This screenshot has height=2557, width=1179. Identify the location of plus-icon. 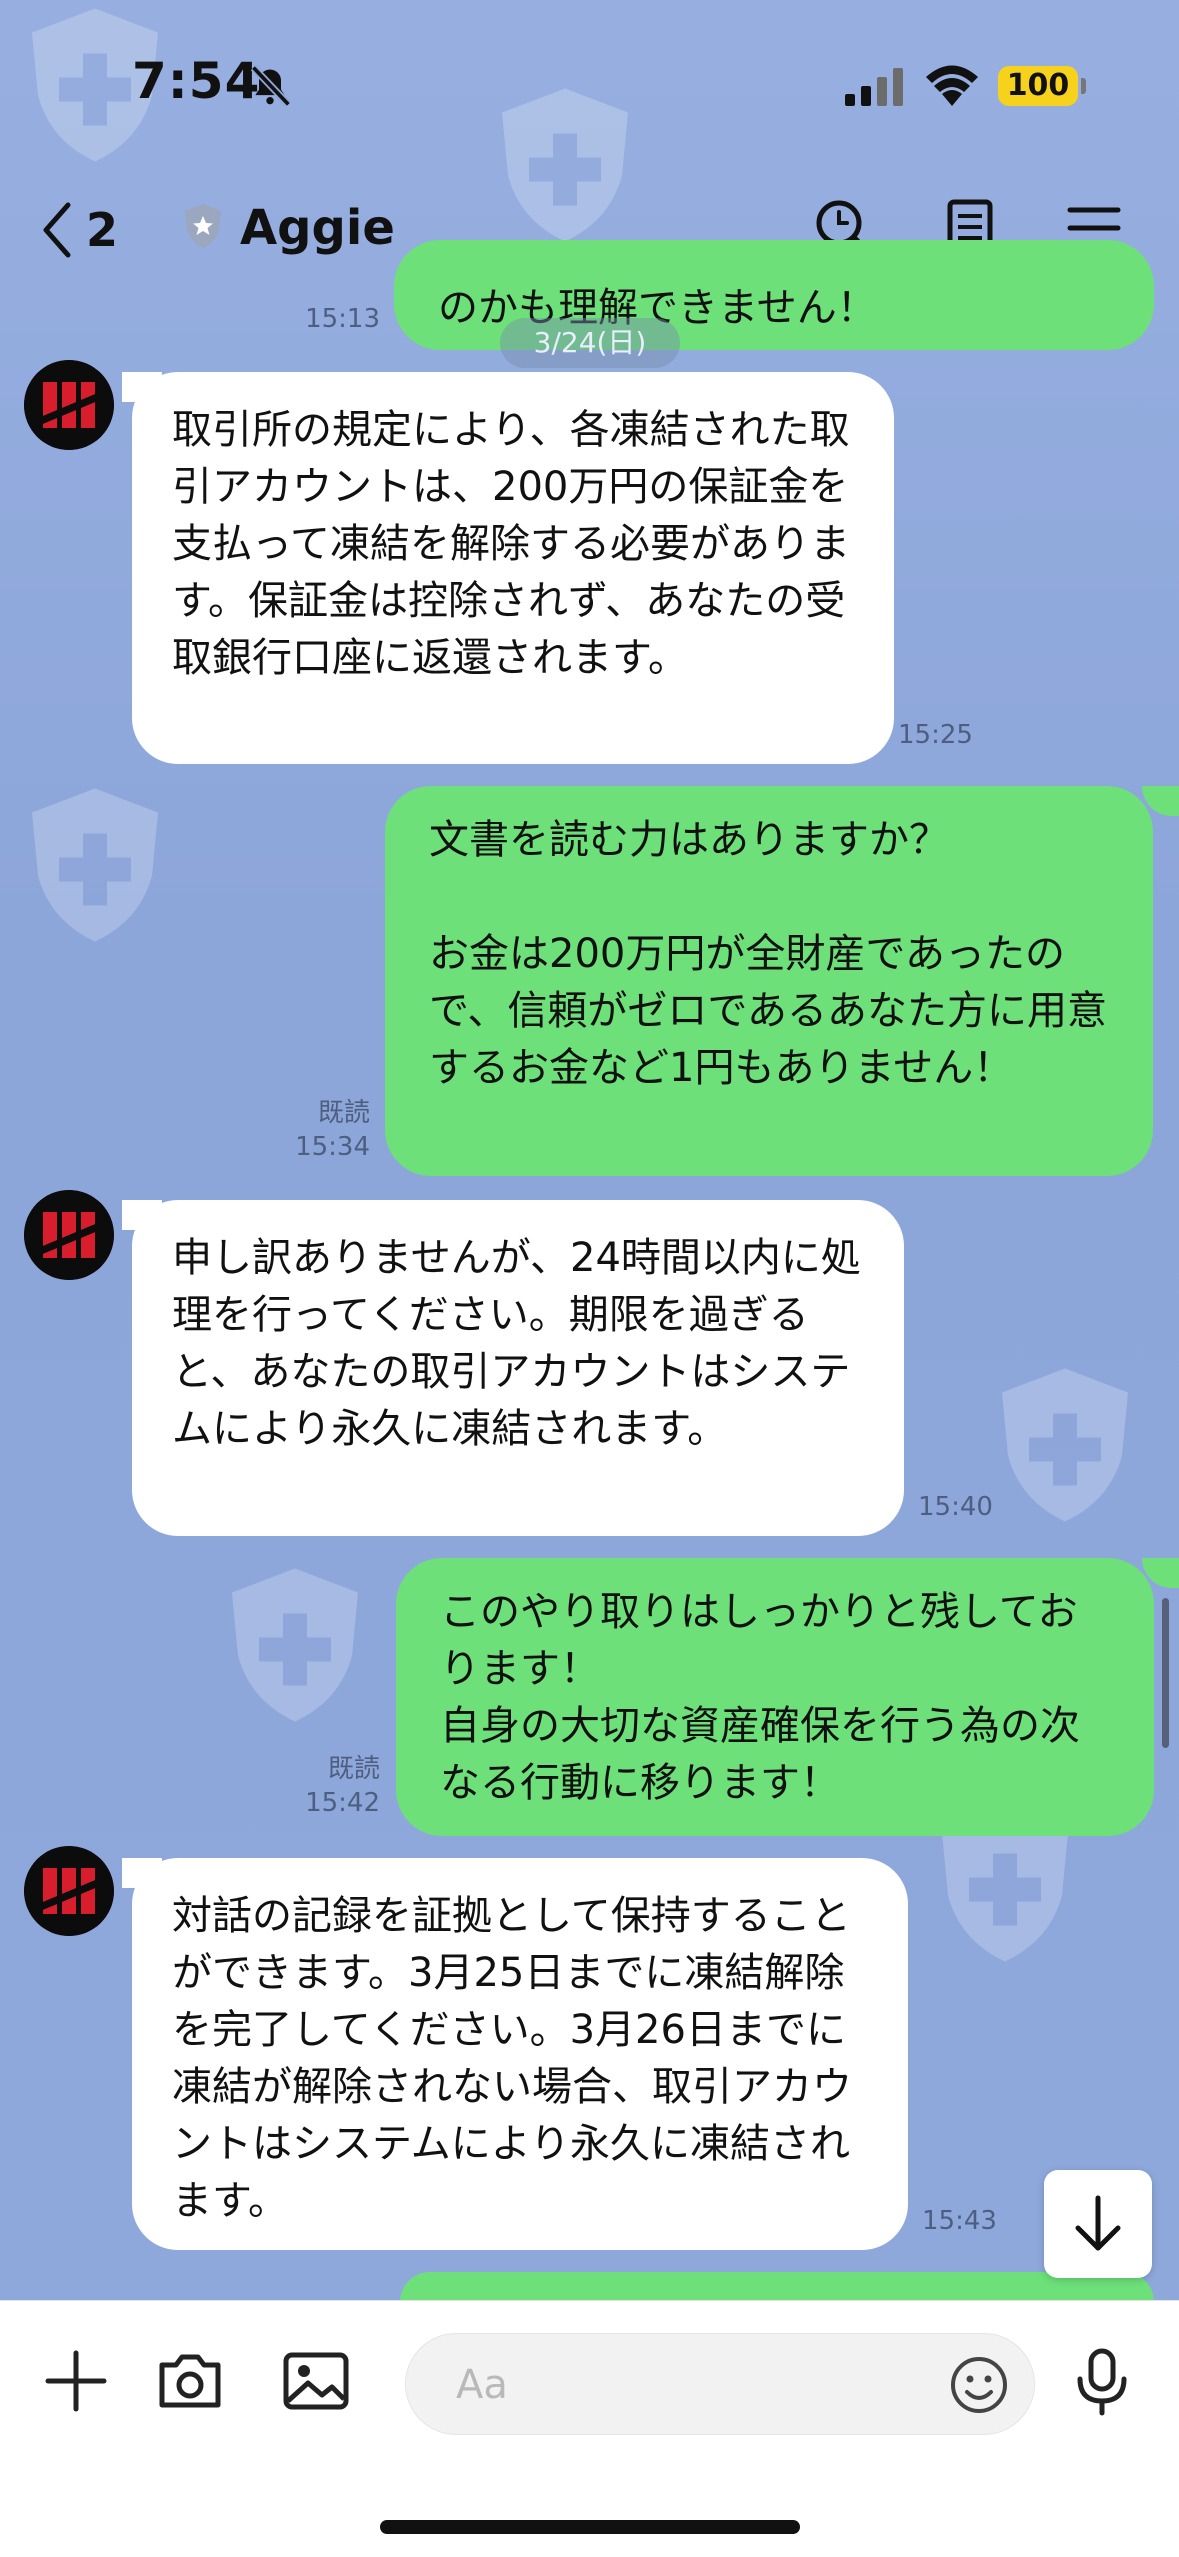
(76, 2381).